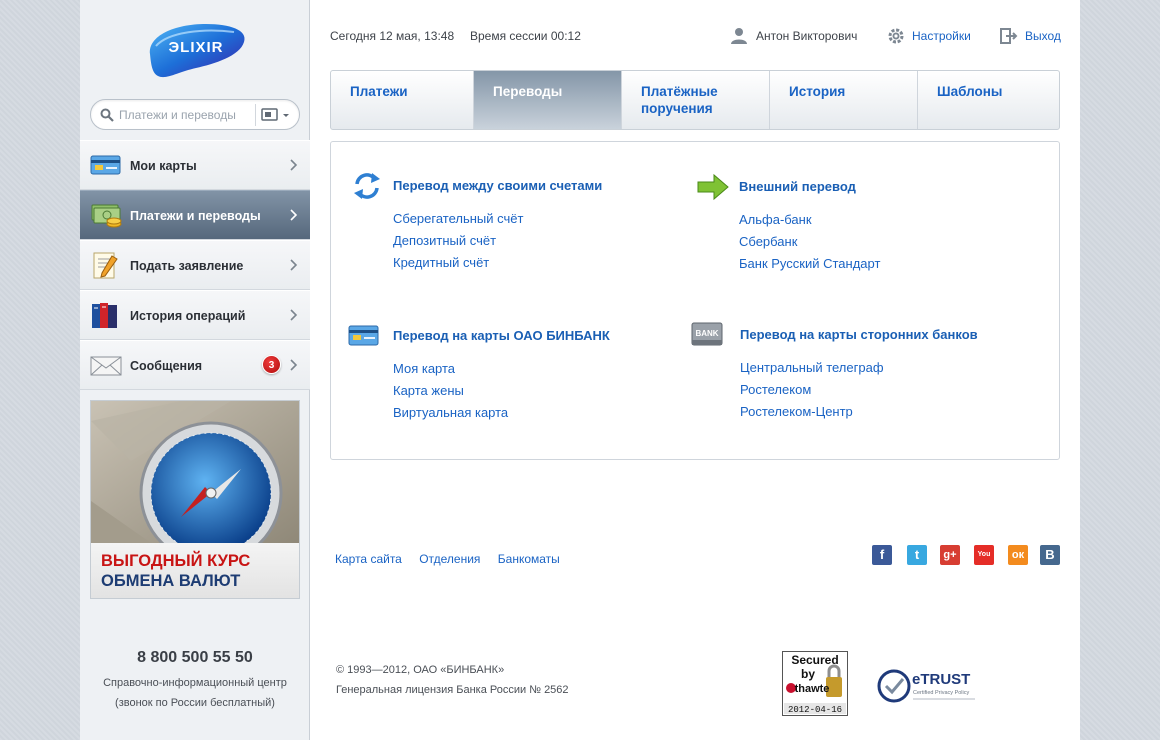 The height and width of the screenshot is (740, 1160). I want to click on menu-item-submit-application: Подать заявление, so click(195, 265).